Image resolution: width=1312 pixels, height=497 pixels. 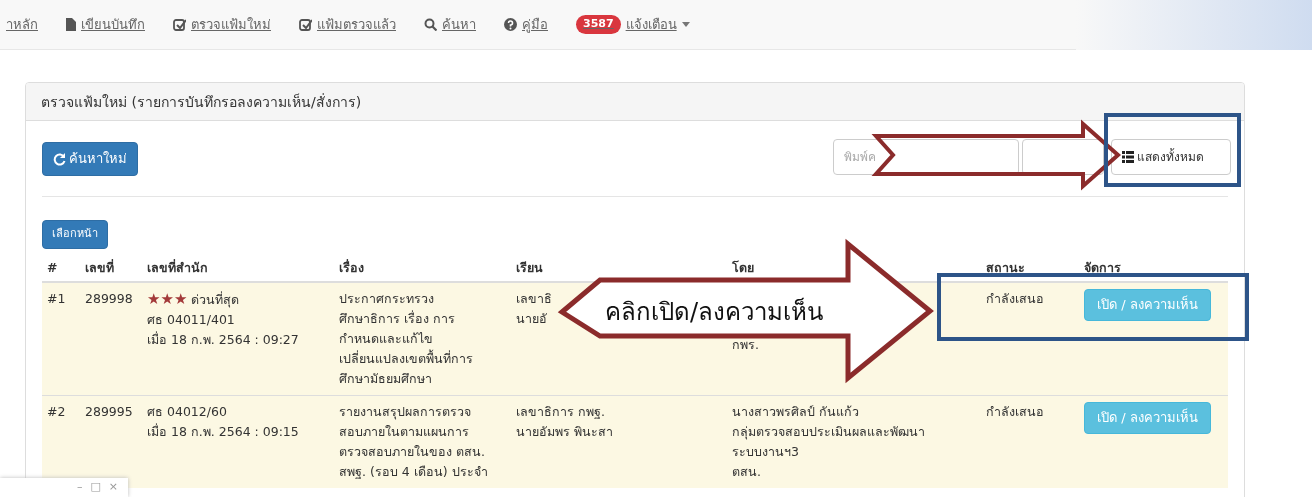 What do you see at coordinates (745, 345) in the screenshot?
I see `table-cell-text: กพร.` at bounding box center [745, 345].